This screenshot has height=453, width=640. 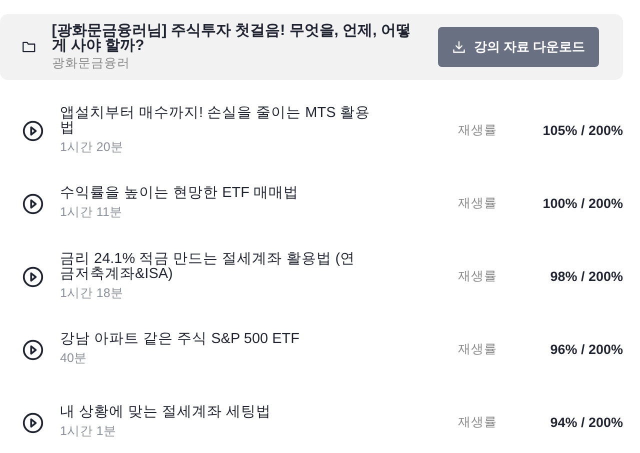 I want to click on progress-value: 98% / 200%, so click(x=586, y=277).